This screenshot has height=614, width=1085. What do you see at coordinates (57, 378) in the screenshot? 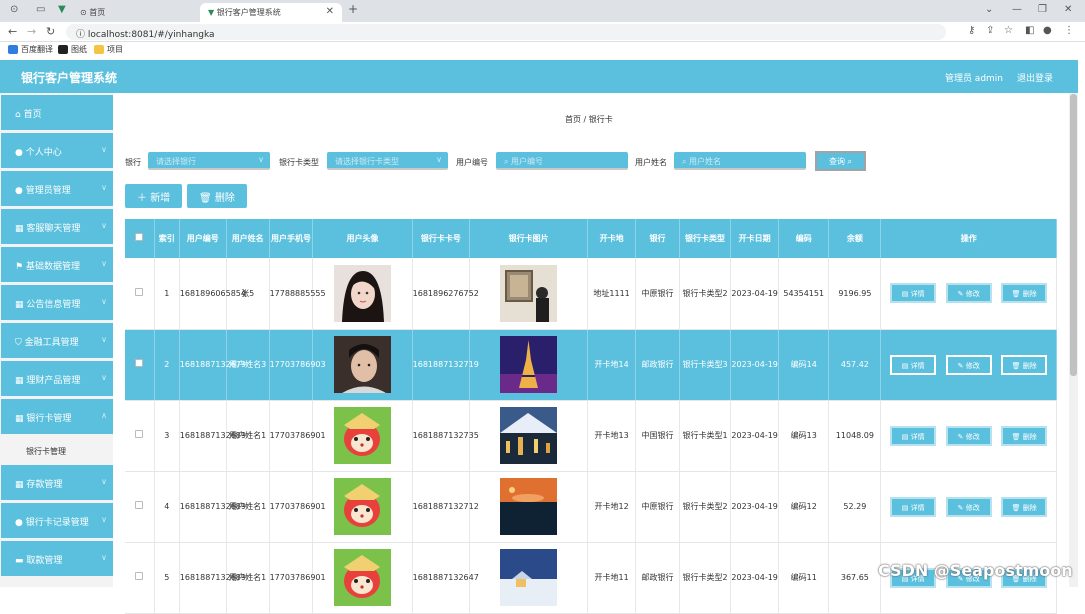
I see `sidebar-item-wealth: ▦ 理财产品管理 ∨` at bounding box center [57, 378].